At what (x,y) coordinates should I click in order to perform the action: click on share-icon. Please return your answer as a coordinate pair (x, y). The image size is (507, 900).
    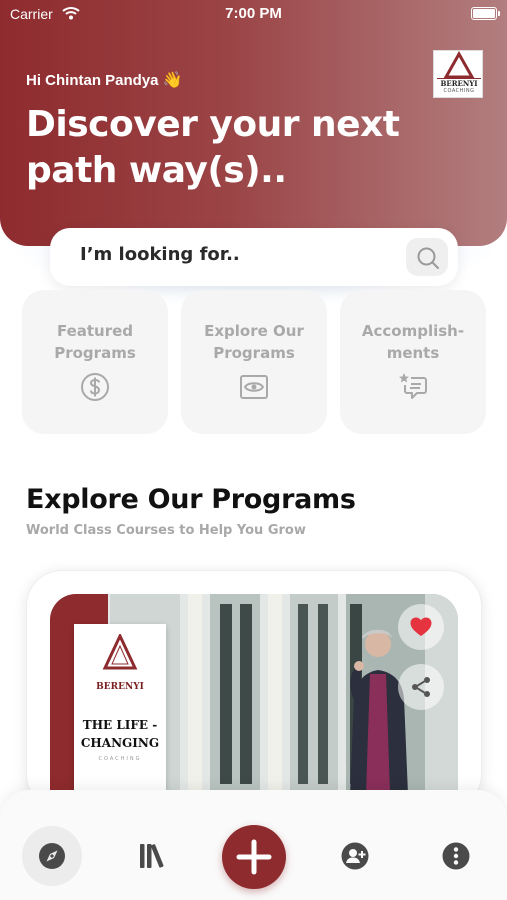
    Looking at the image, I should click on (421, 687).